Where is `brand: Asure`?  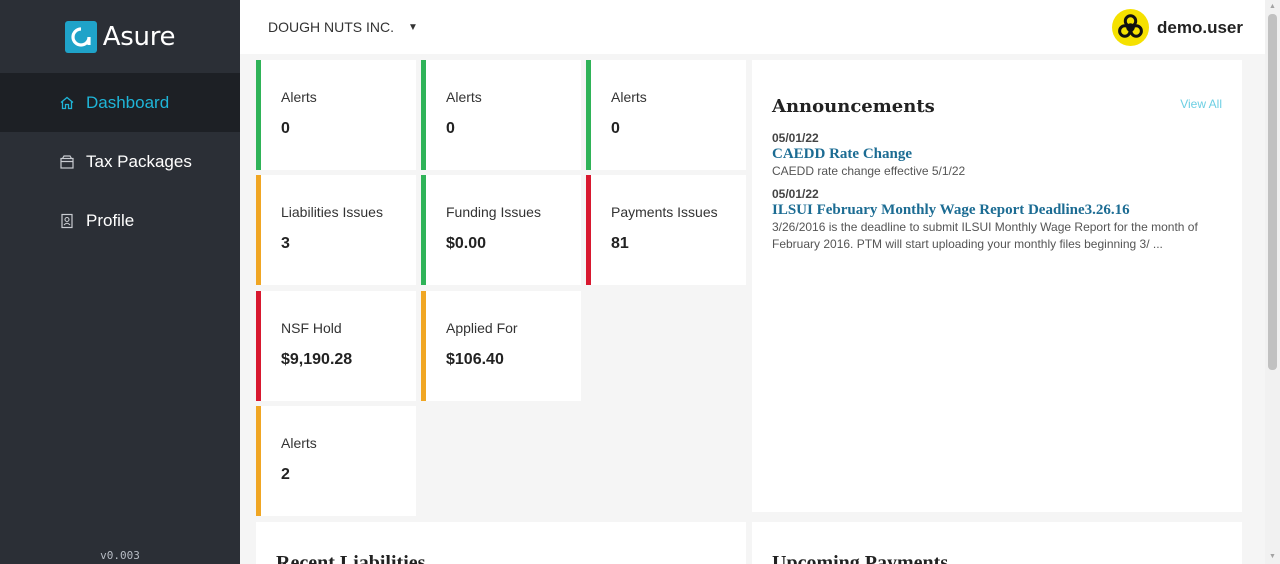
brand: Asure is located at coordinates (120, 36).